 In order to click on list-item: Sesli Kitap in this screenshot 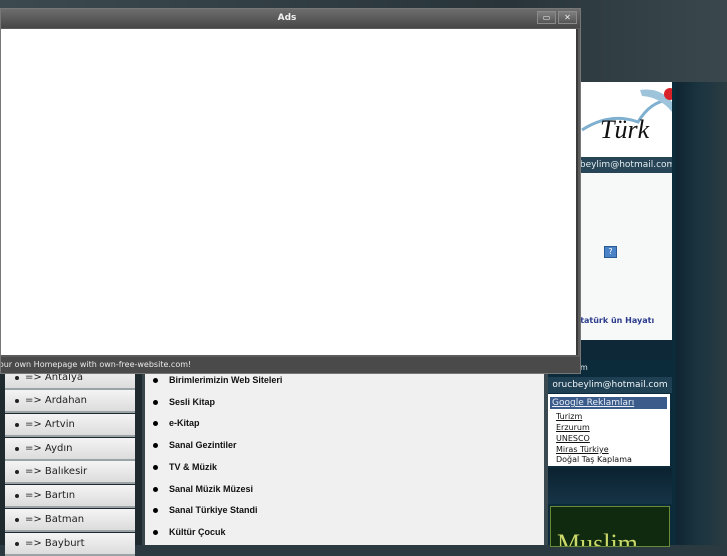, I will do `click(184, 402)`.